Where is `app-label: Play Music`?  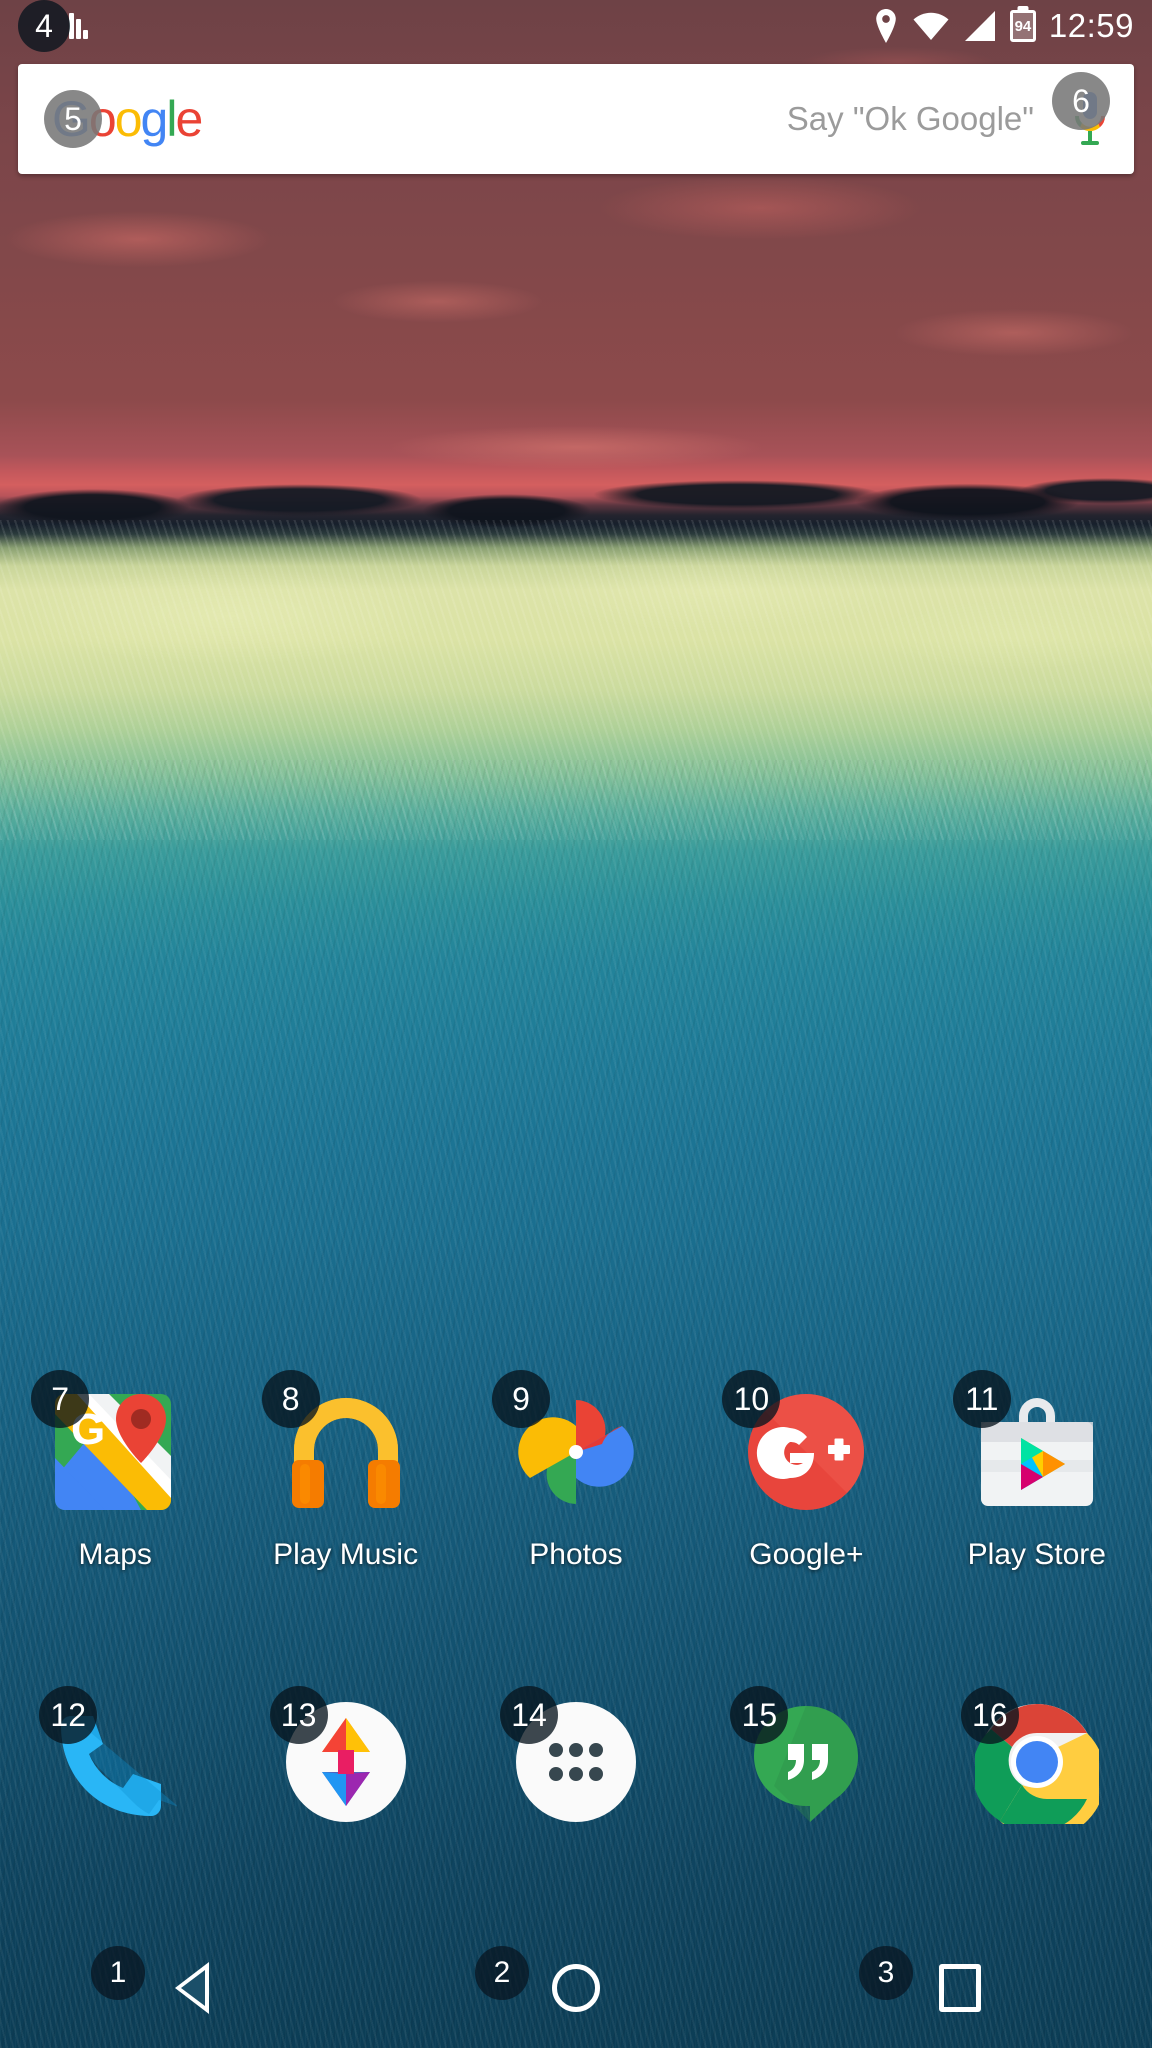
app-label: Play Music is located at coordinates (346, 1554).